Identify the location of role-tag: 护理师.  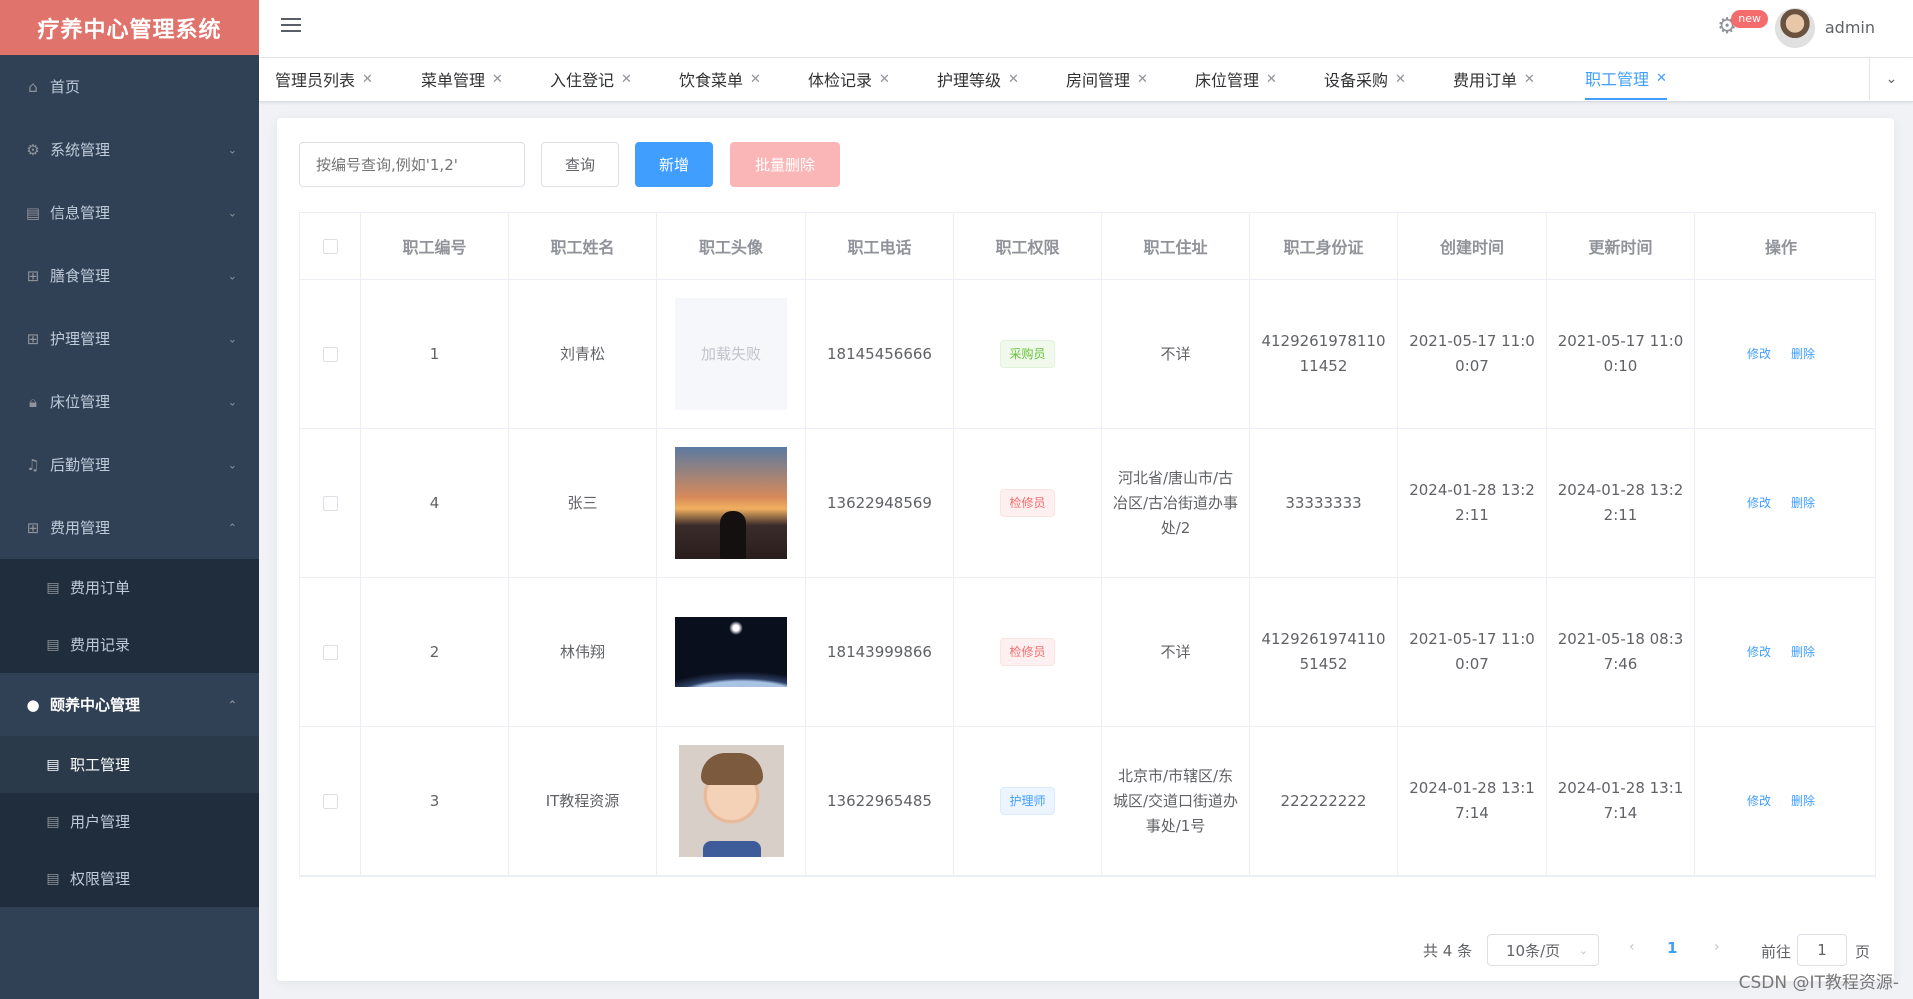
(1027, 801).